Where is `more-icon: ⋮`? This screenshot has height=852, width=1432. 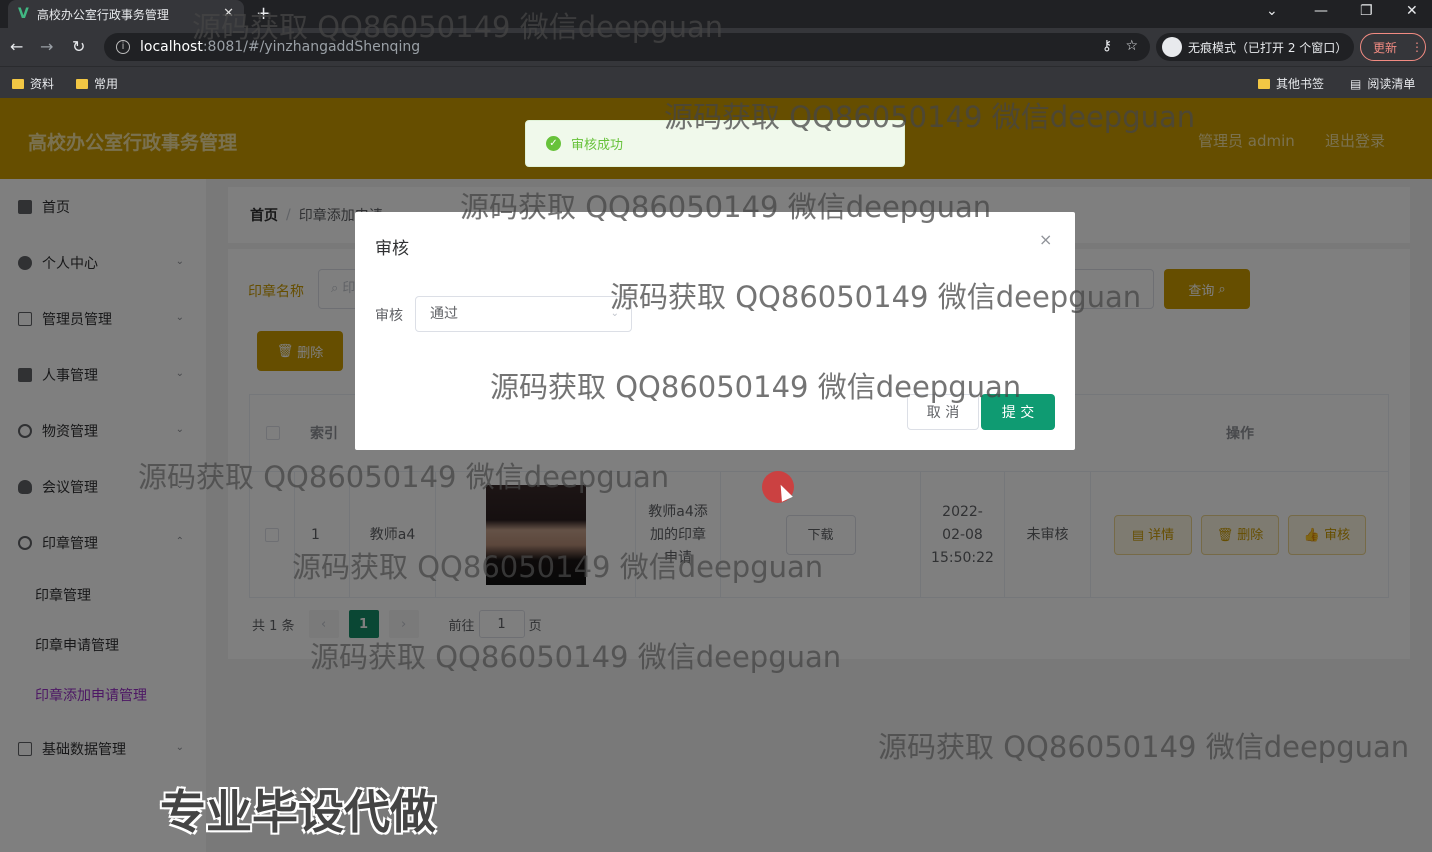
more-icon: ⋮ is located at coordinates (1417, 47).